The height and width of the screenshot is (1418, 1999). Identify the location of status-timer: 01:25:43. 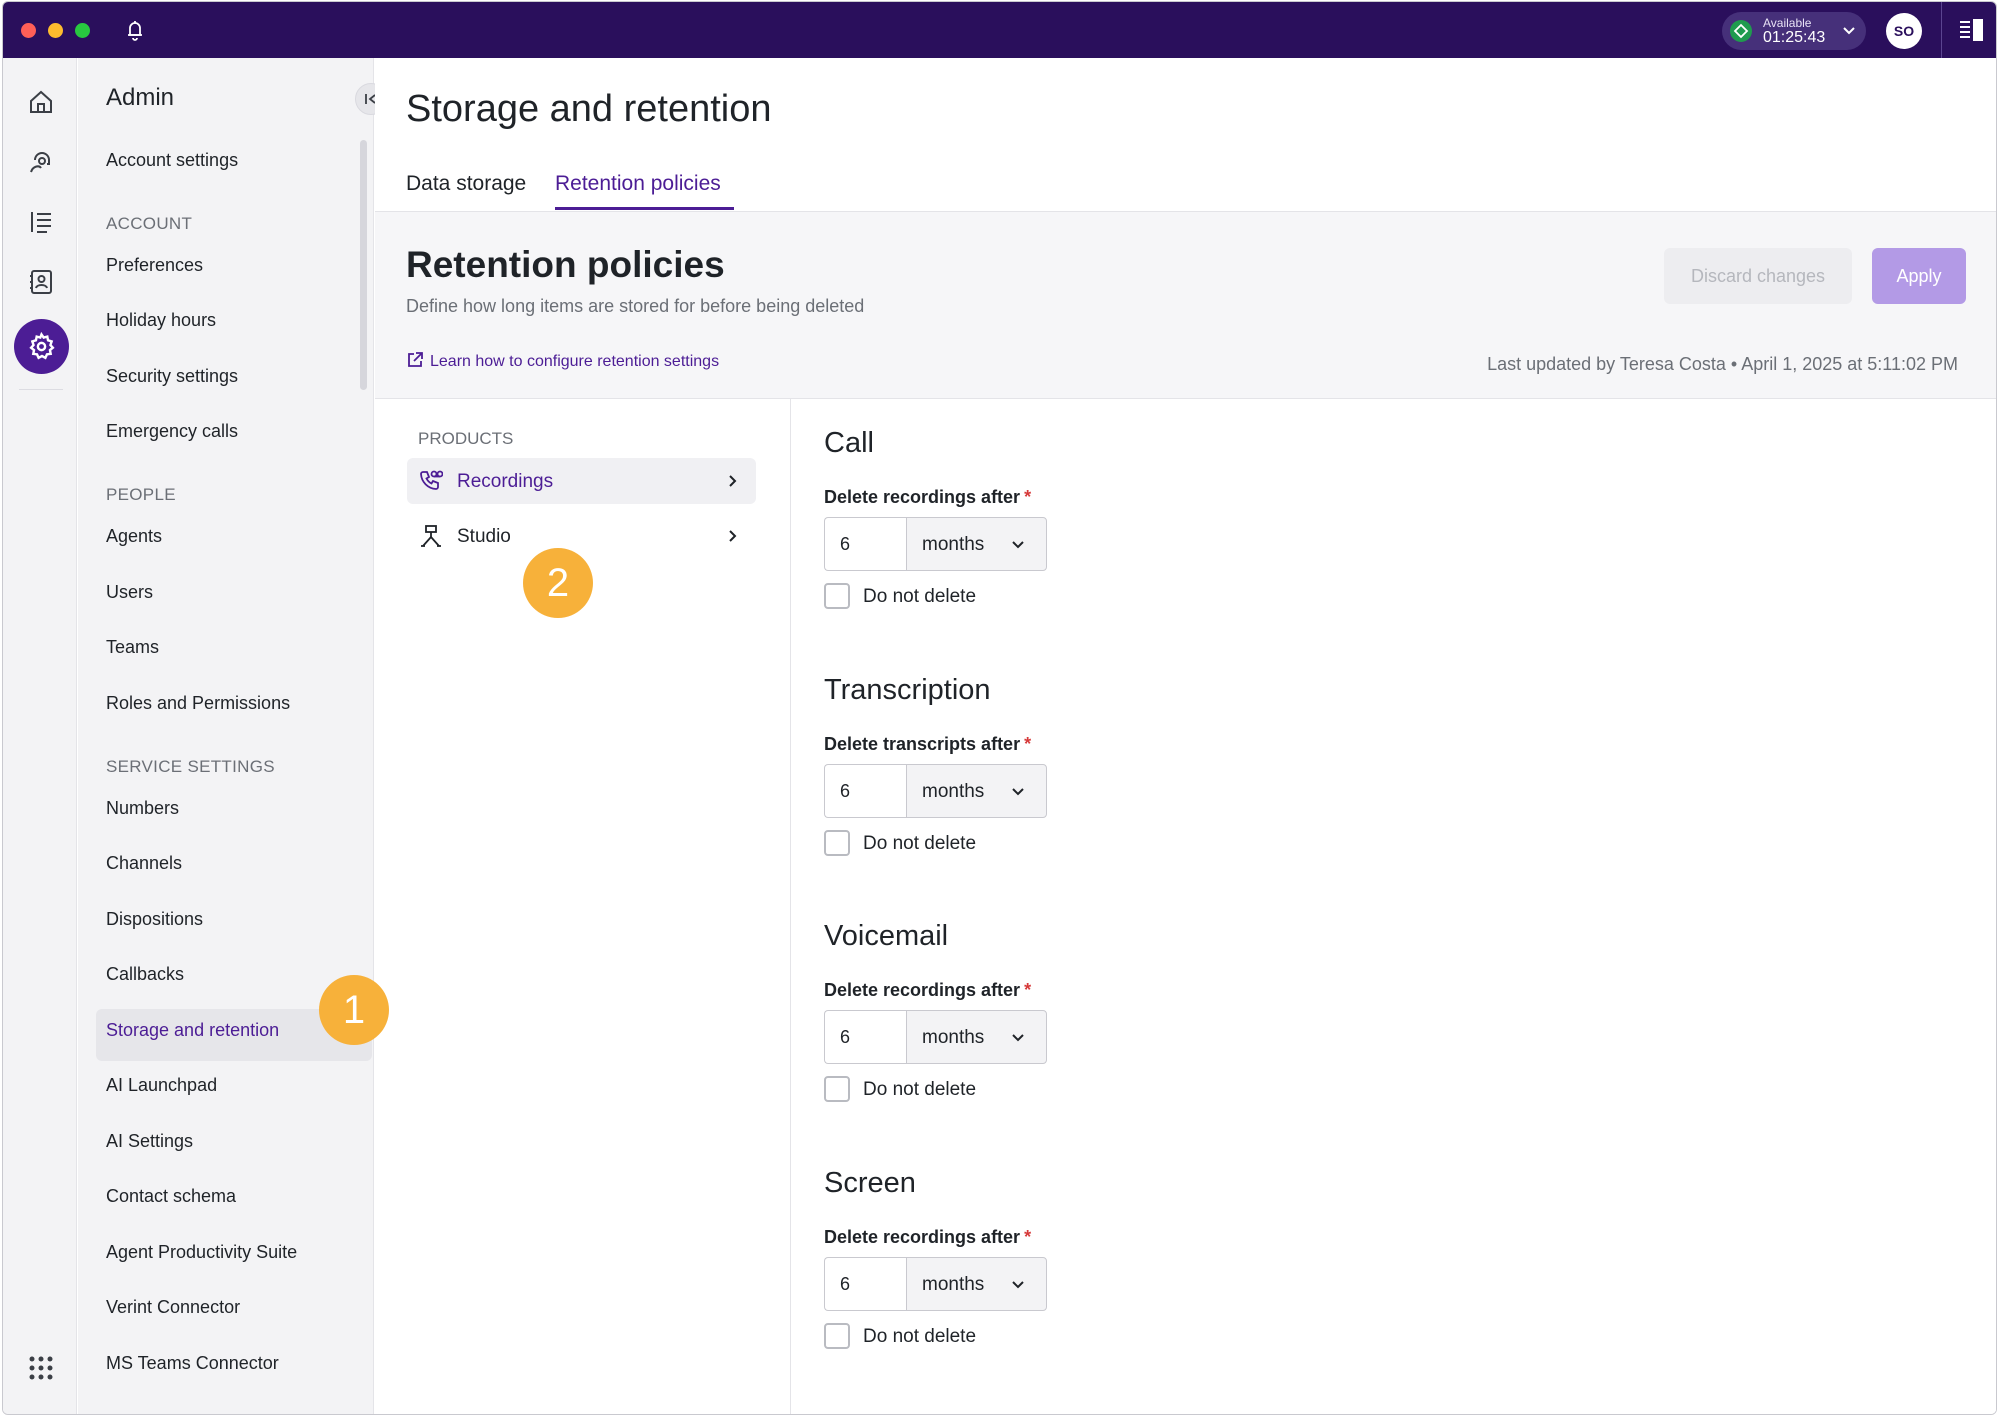
(1794, 37).